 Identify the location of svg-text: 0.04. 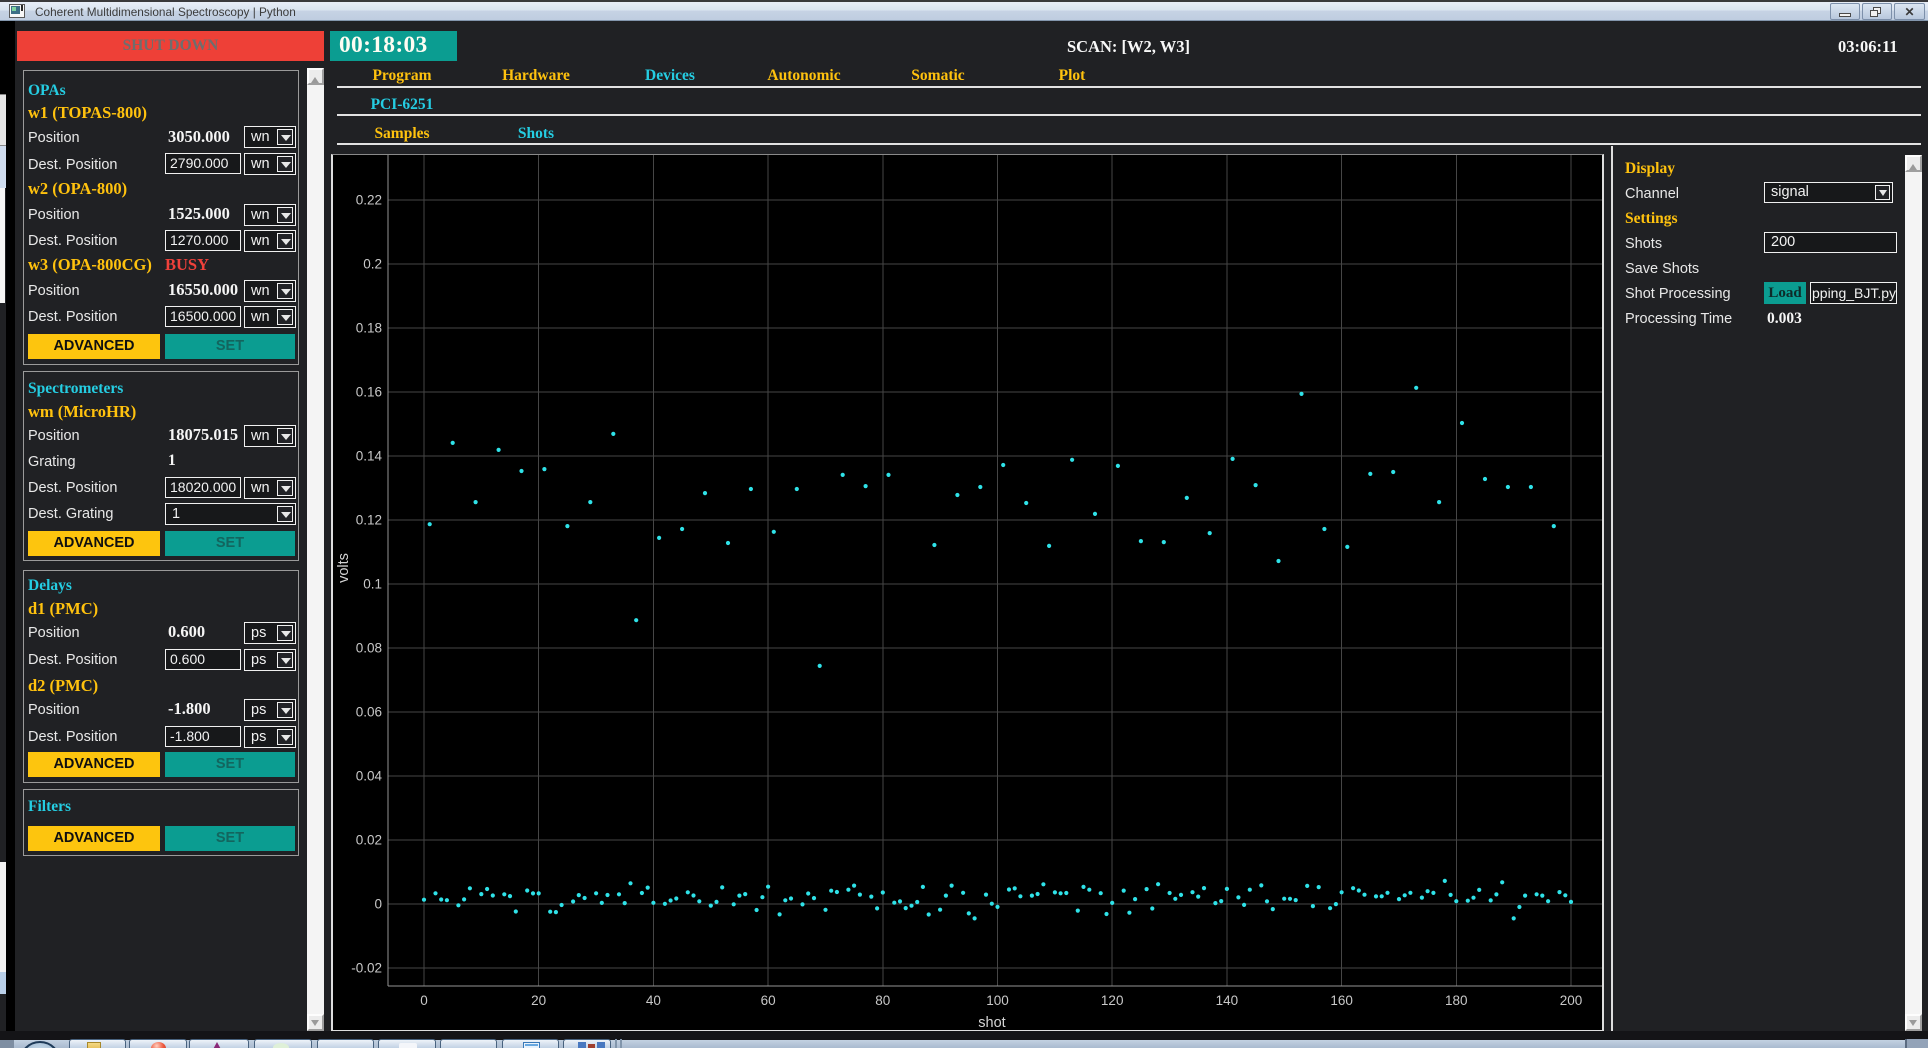
(369, 776).